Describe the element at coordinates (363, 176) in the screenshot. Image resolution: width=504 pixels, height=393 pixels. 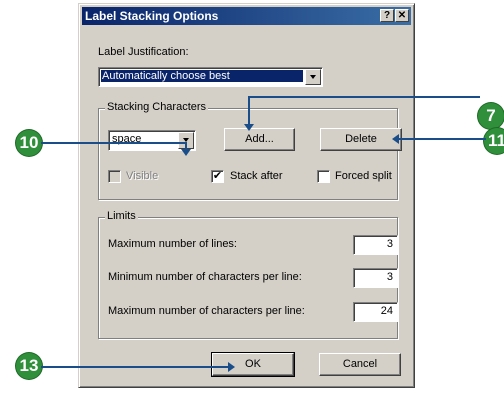
I see `forced-split-label: Forced split` at that location.